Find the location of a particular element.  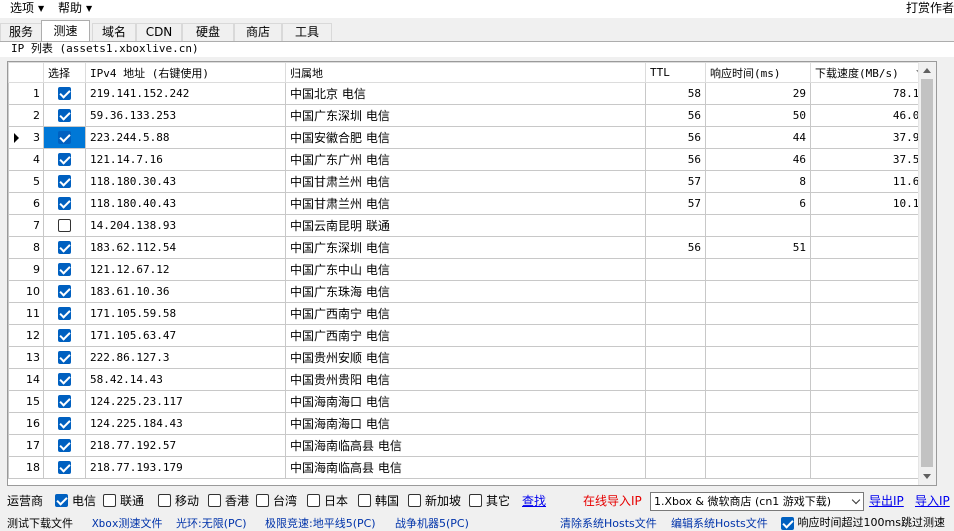

latency-cell: 44 is located at coordinates (758, 137).